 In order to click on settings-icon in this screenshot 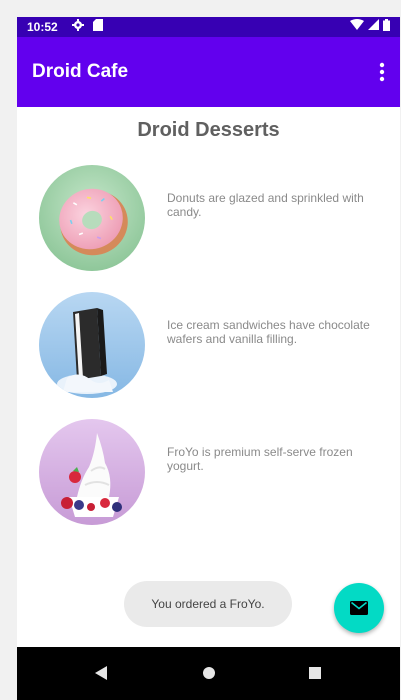, I will do `click(78, 25)`.